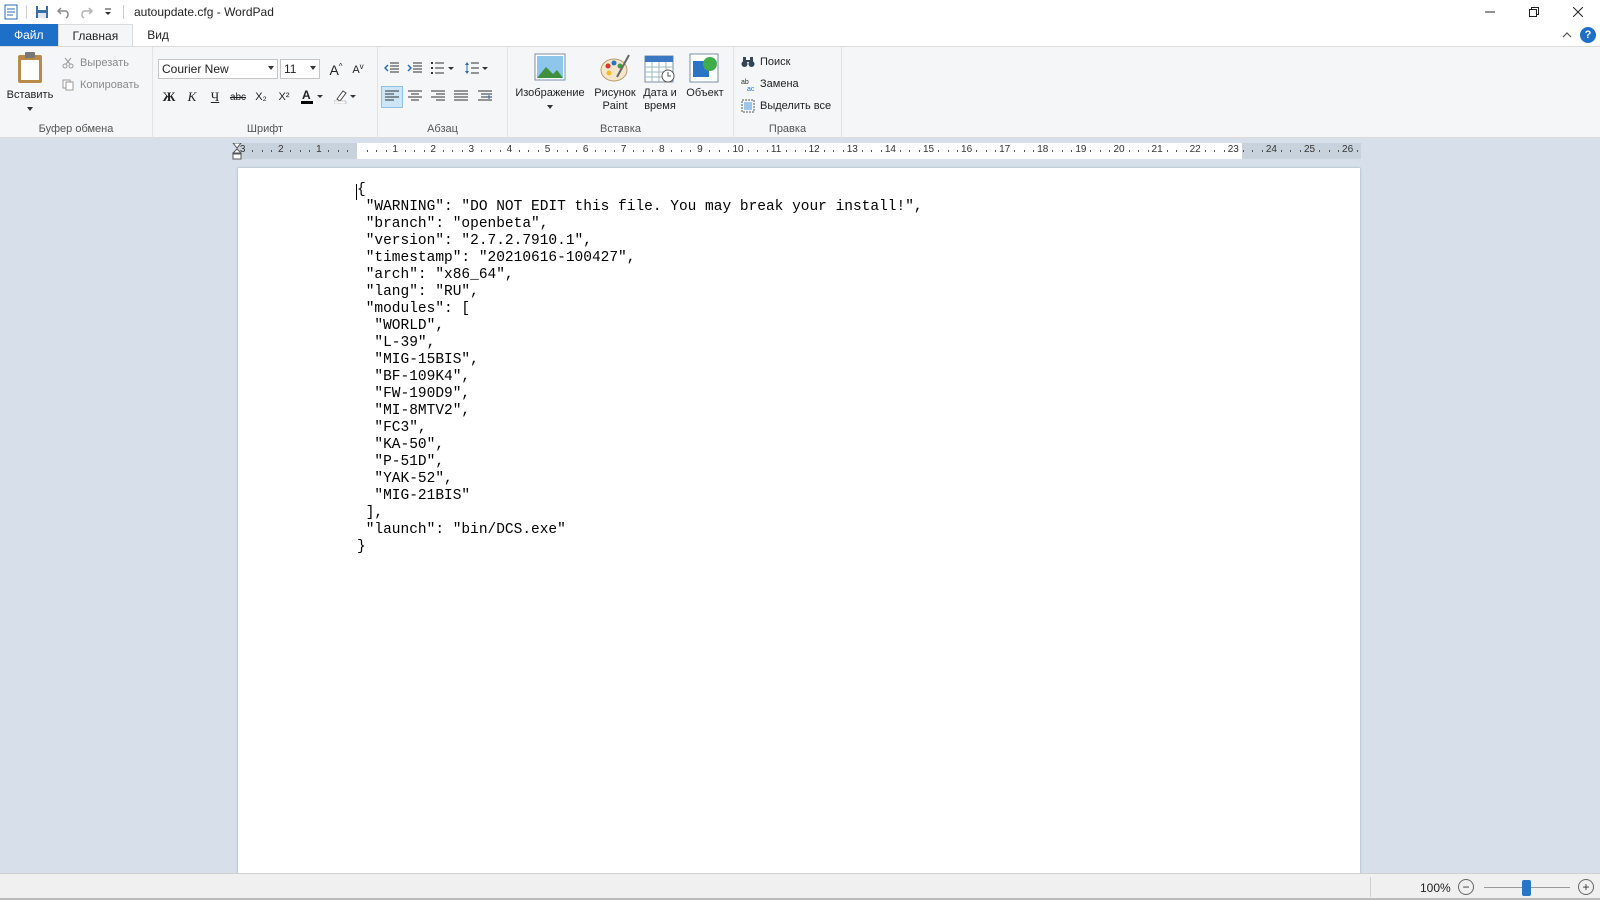  I want to click on align-left-button, so click(392, 97).